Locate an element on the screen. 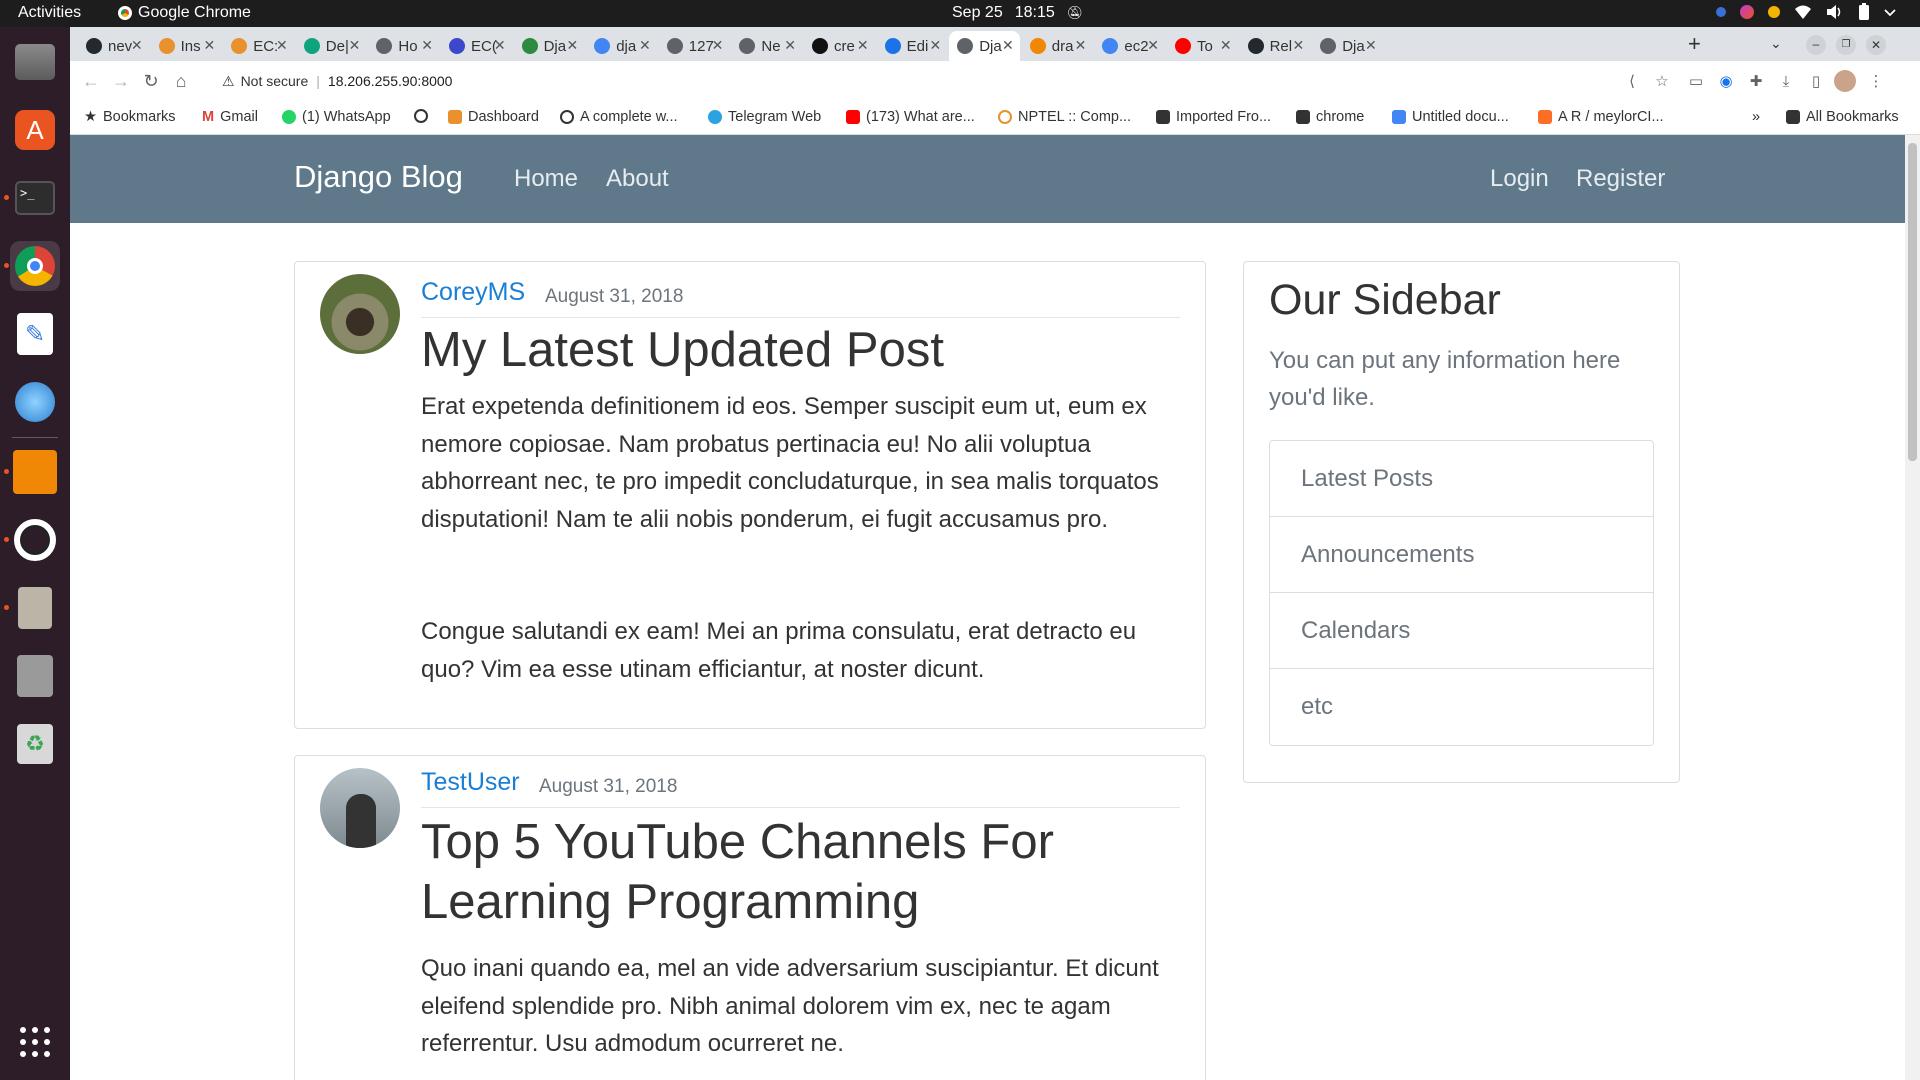 This screenshot has width=1920, height=1080. chrome-icon is located at coordinates (35, 266).